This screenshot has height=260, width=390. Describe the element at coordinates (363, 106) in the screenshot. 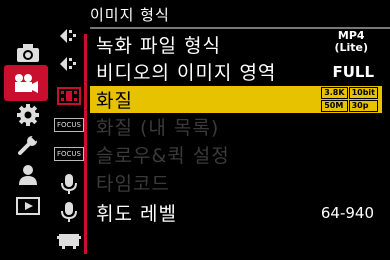

I see `frame-rate-badge: 30p` at that location.